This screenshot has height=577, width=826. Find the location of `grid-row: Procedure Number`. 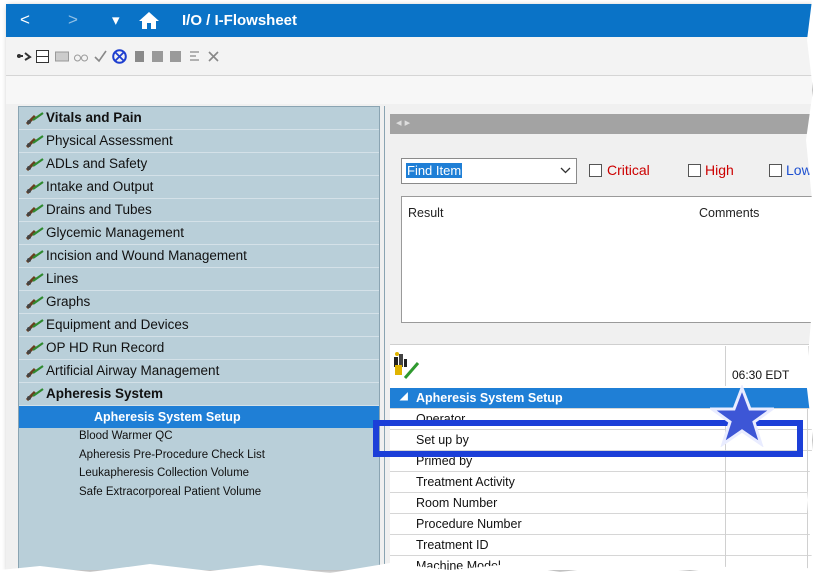

grid-row: Procedure Number is located at coordinates (601, 524).